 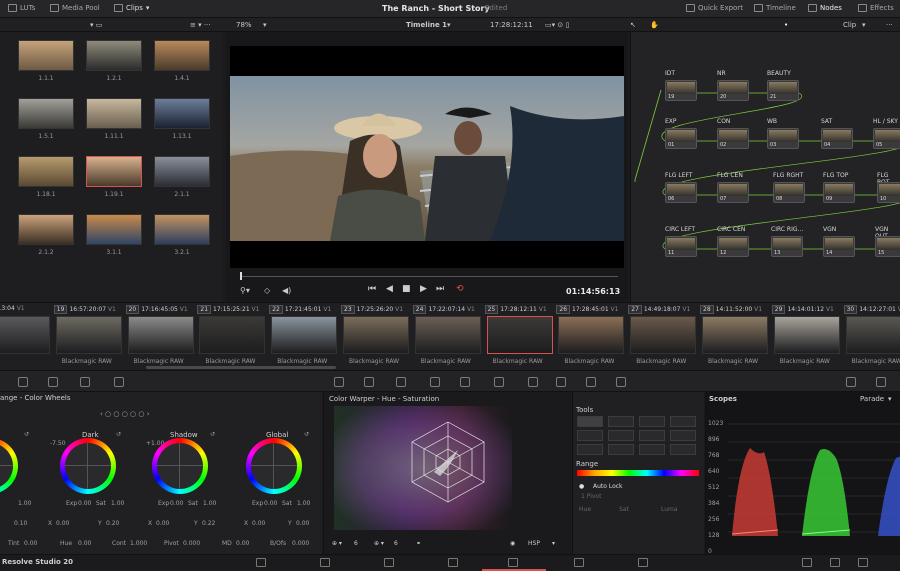 What do you see at coordinates (733, 90) in the screenshot?
I see `grade-node: 20` at bounding box center [733, 90].